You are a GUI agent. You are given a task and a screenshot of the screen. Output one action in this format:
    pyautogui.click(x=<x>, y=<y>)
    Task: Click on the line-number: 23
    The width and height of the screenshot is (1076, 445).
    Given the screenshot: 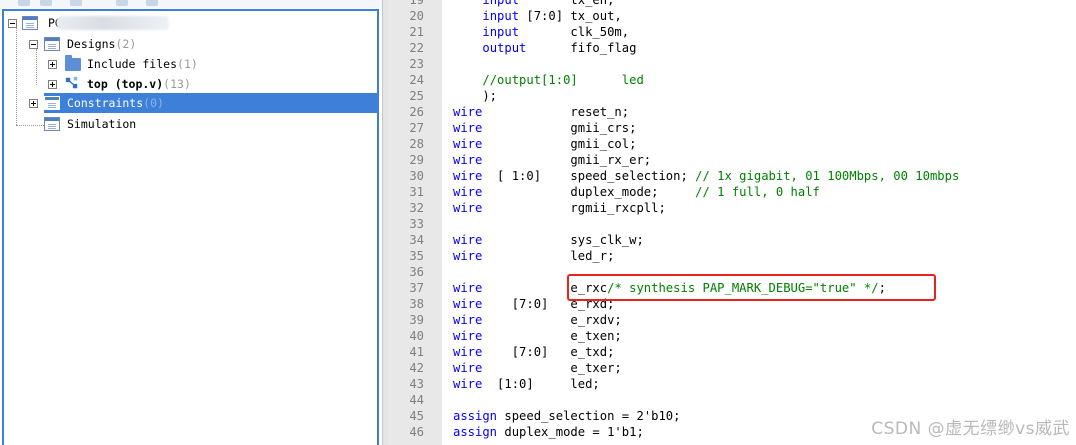 What is the action you would take?
    pyautogui.click(x=416, y=64)
    